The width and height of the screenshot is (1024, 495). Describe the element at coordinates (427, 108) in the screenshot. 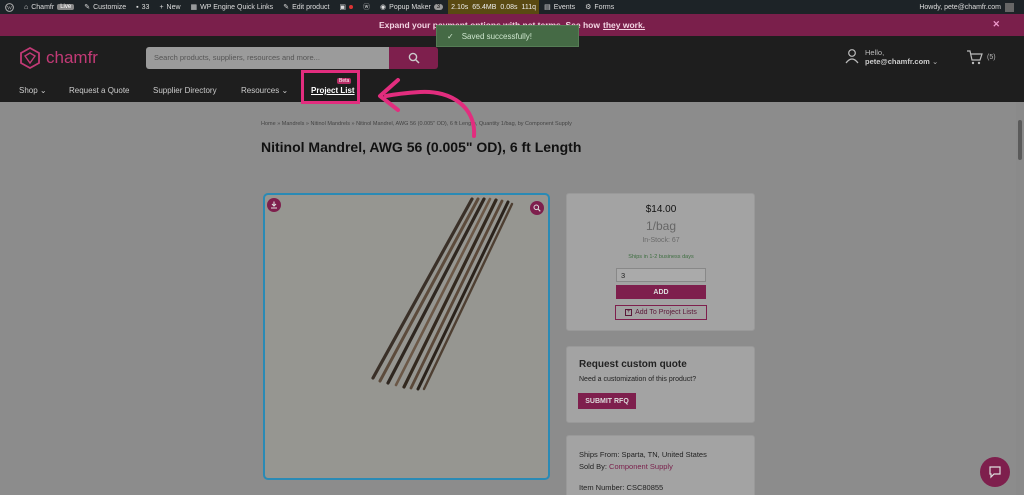

I see `annotation-arrow-icon` at that location.